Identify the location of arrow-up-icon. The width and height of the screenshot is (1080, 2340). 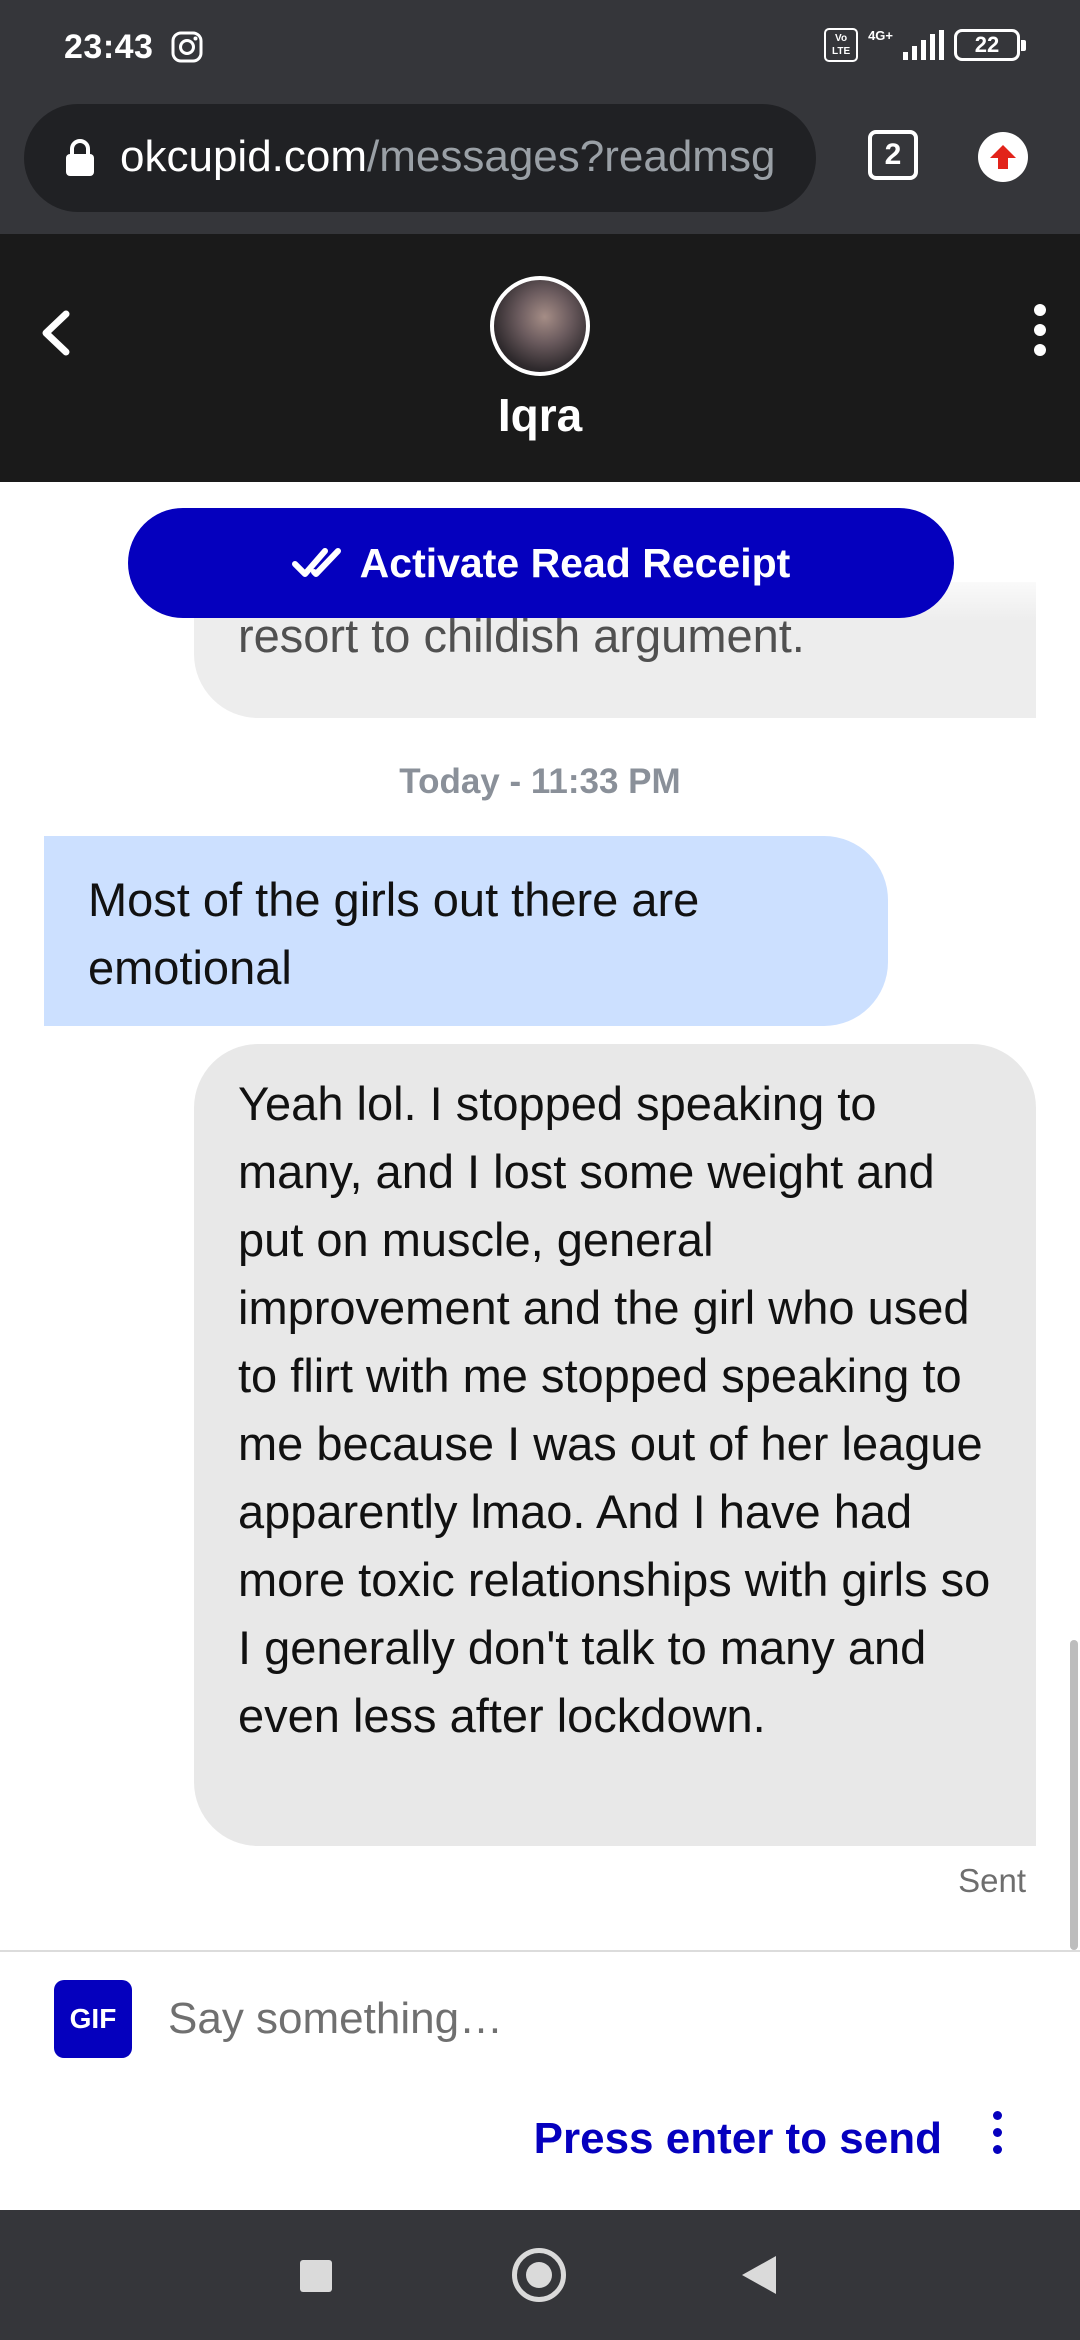
(1003, 157).